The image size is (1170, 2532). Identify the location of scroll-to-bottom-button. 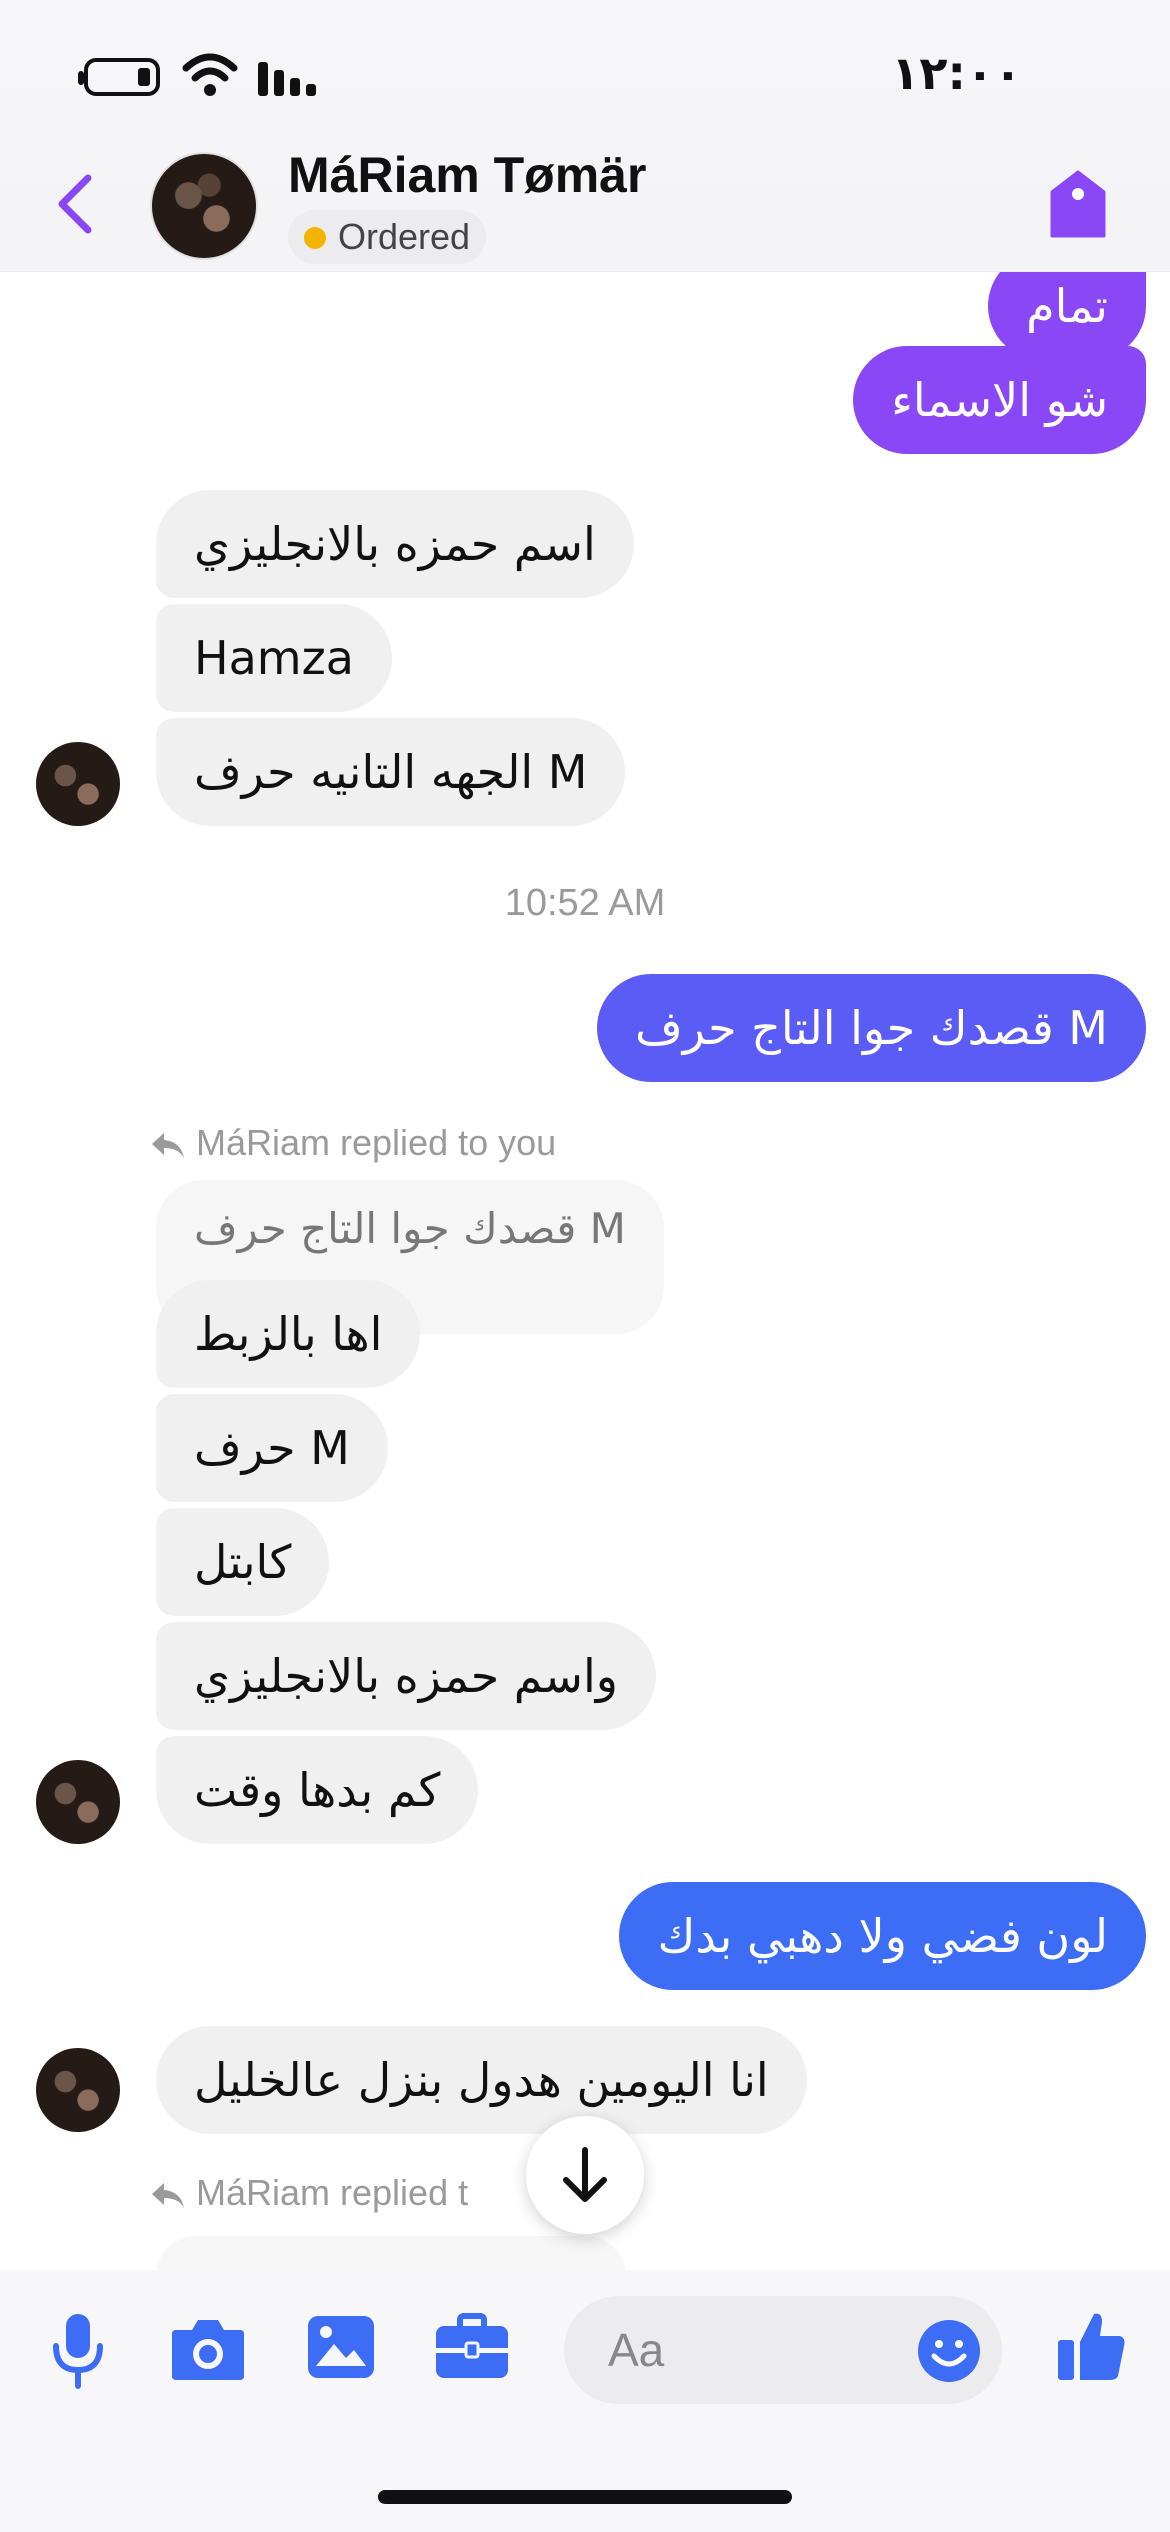
(585, 2175).